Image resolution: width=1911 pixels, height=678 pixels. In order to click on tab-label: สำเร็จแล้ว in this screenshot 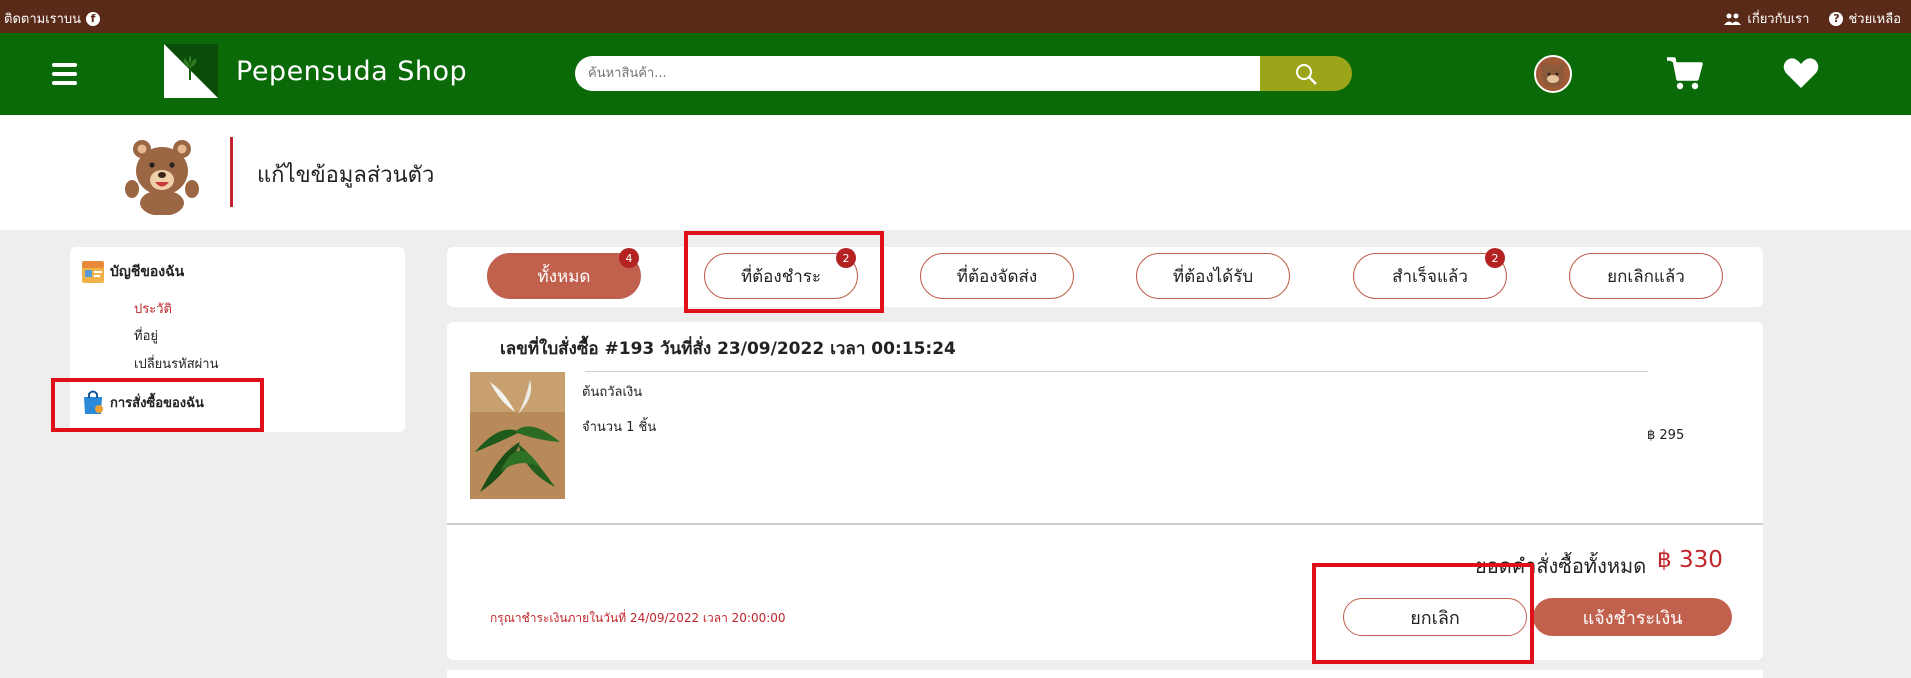, I will do `click(1430, 276)`.